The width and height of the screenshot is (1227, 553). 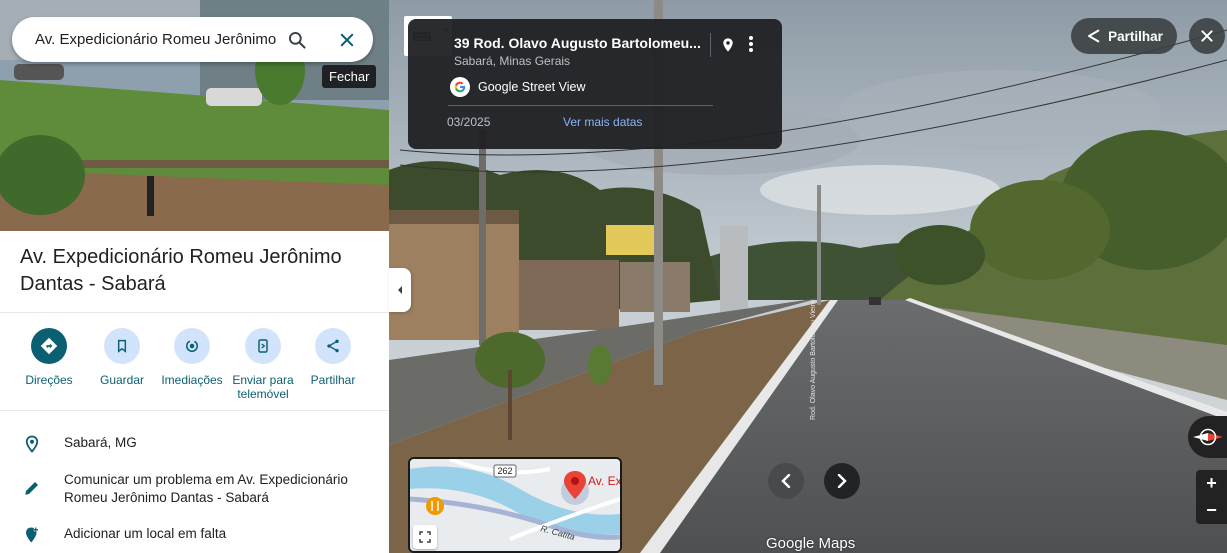 I want to click on pencil-icon, so click(x=32, y=489).